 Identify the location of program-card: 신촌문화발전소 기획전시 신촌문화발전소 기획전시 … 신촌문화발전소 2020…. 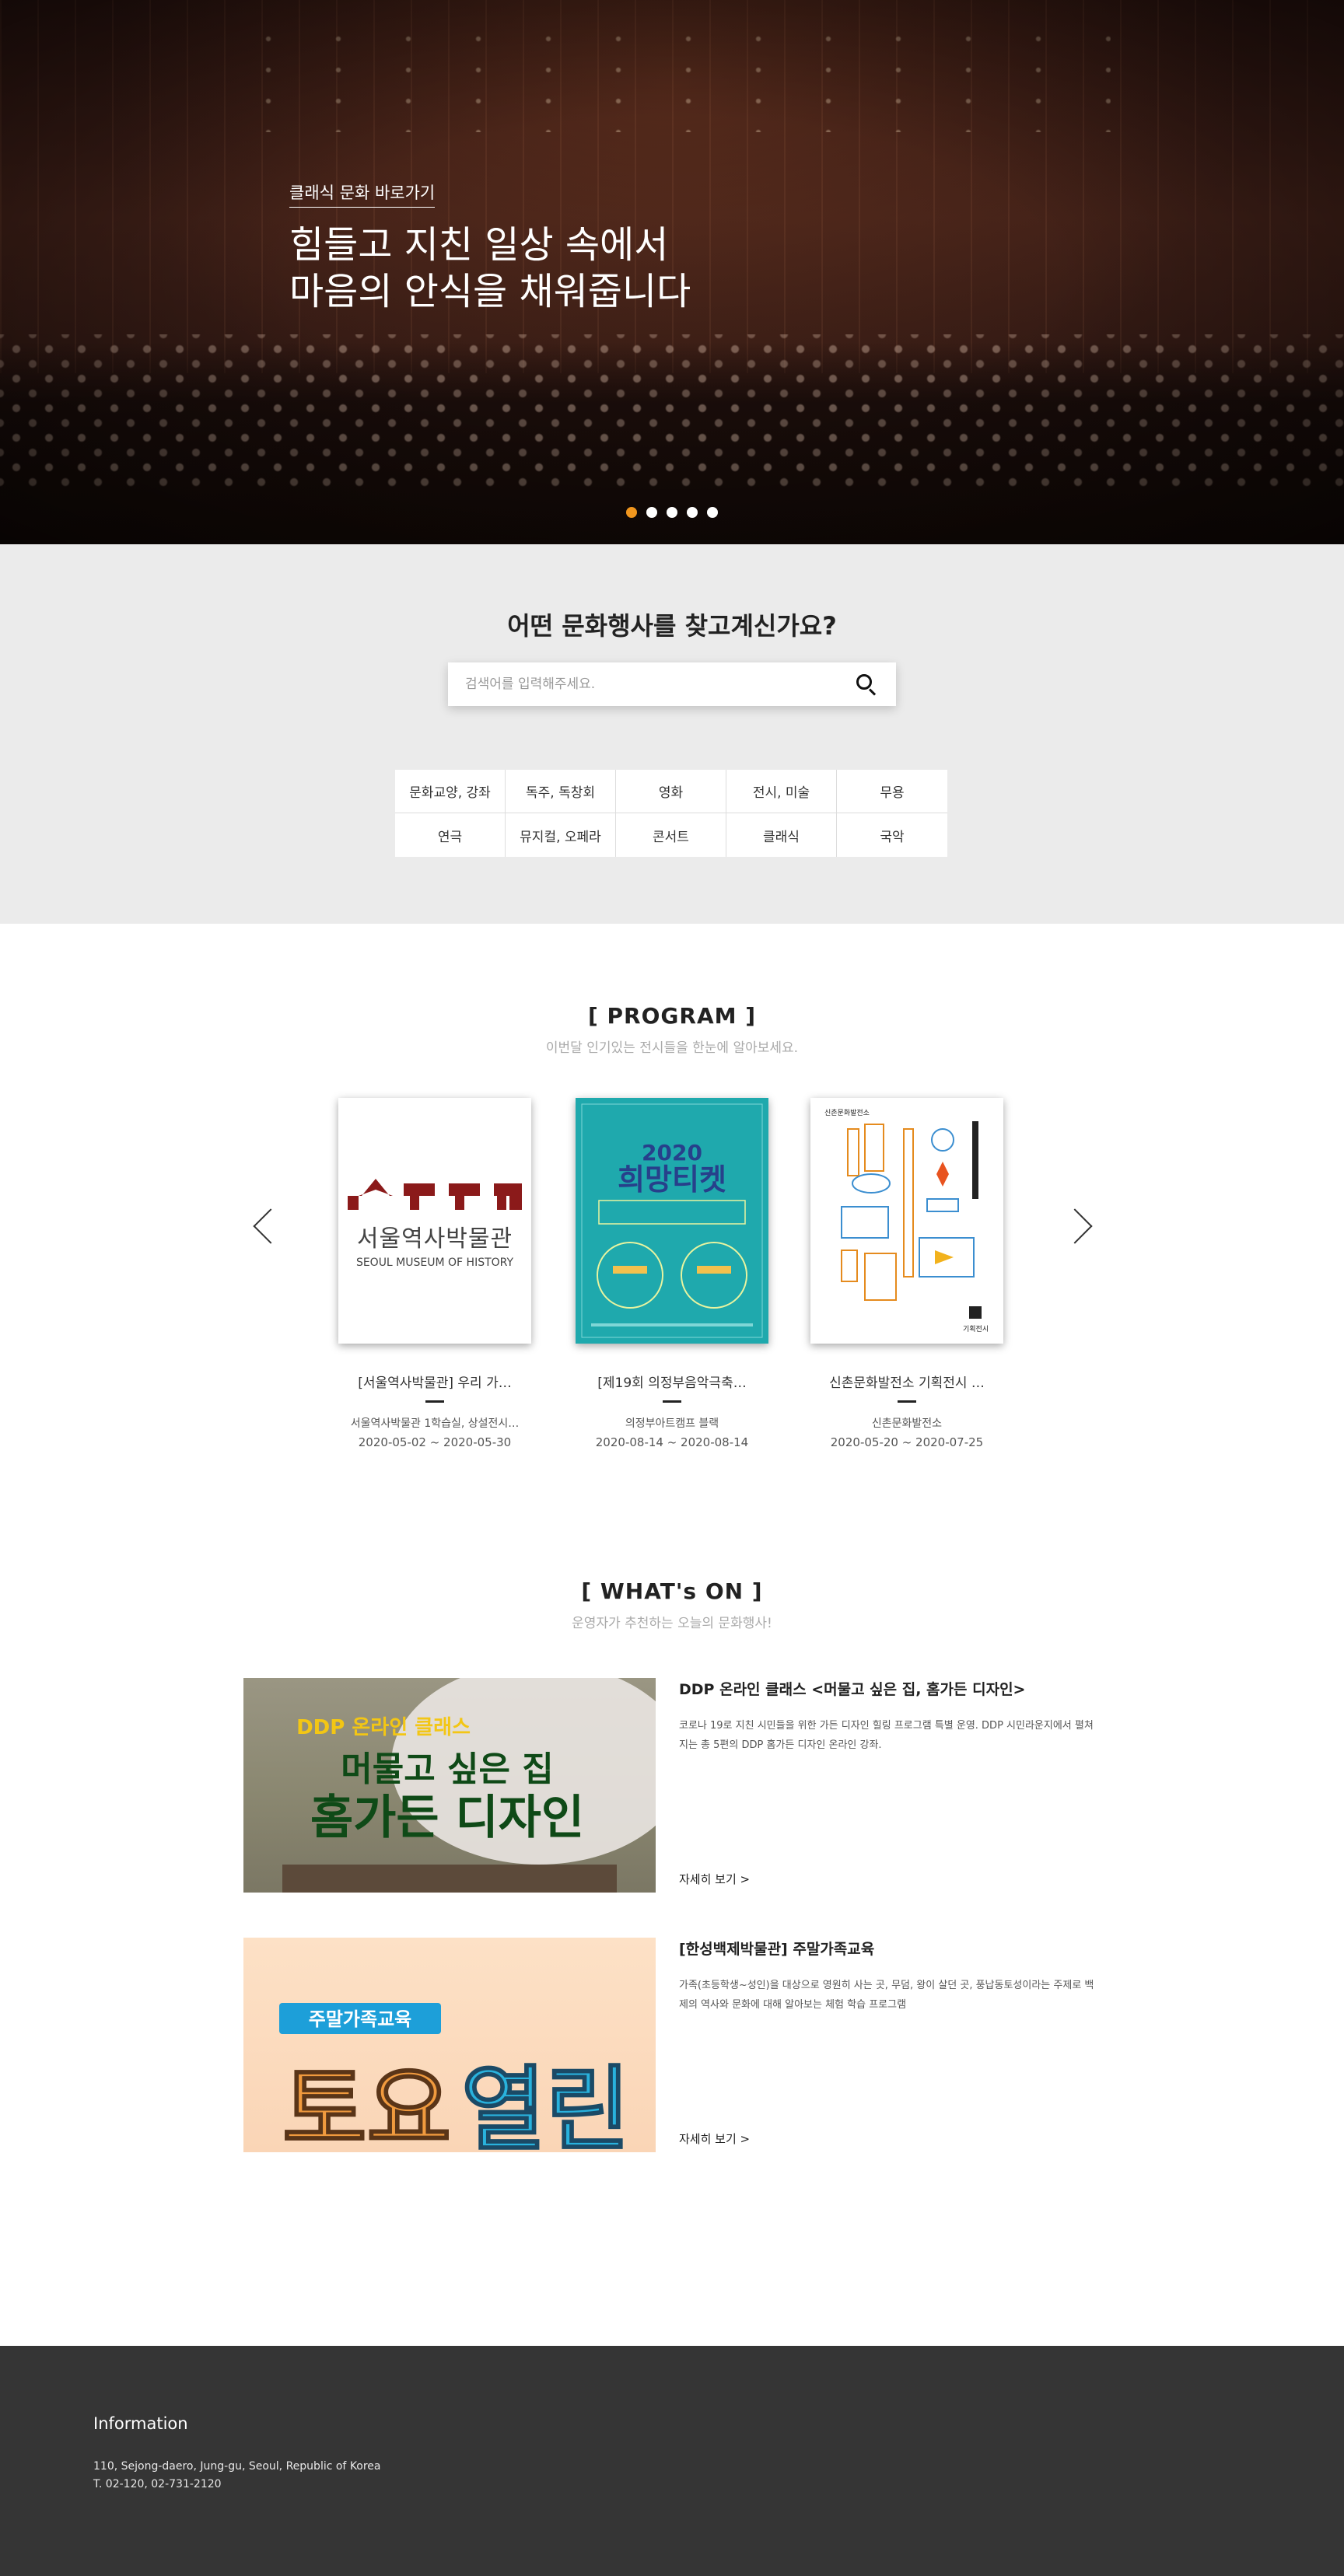
(907, 1273).